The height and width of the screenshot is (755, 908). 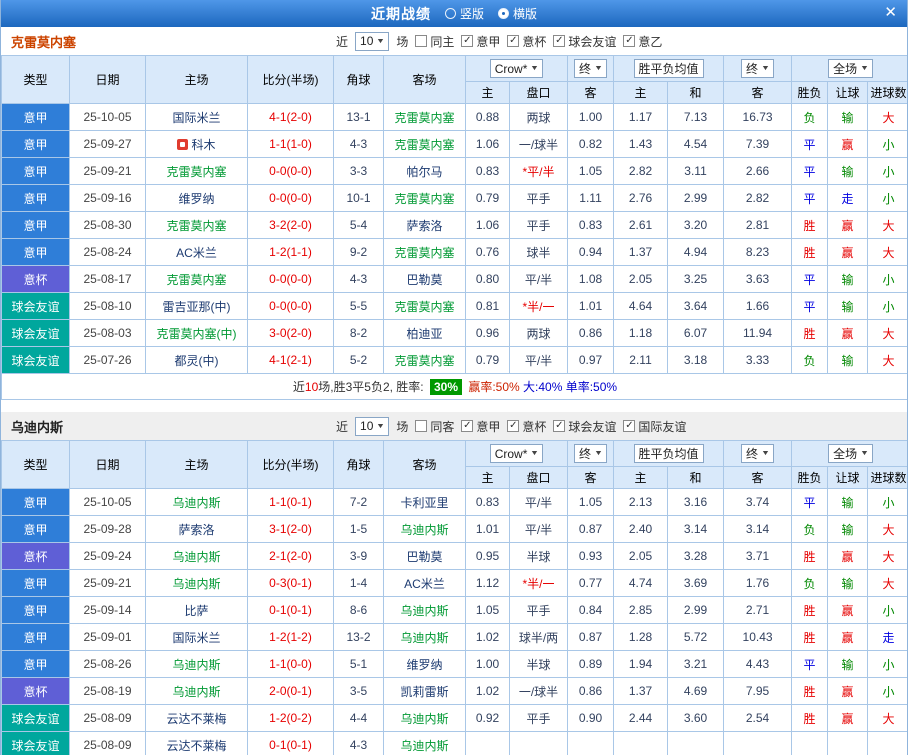 I want to click on away-team: 萨索洛, so click(x=424, y=225).